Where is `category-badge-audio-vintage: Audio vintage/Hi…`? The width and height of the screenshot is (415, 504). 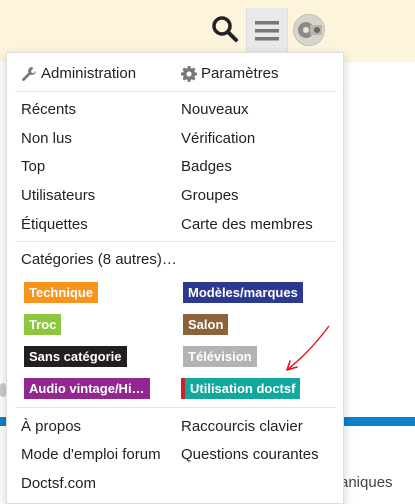
category-badge-audio-vintage: Audio vintage/Hi… is located at coordinates (87, 388).